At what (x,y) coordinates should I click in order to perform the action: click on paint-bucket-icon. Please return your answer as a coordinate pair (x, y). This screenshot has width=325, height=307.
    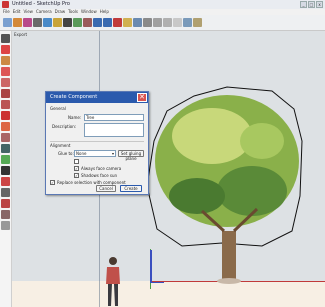
    Looking at the image, I should click on (27, 22).